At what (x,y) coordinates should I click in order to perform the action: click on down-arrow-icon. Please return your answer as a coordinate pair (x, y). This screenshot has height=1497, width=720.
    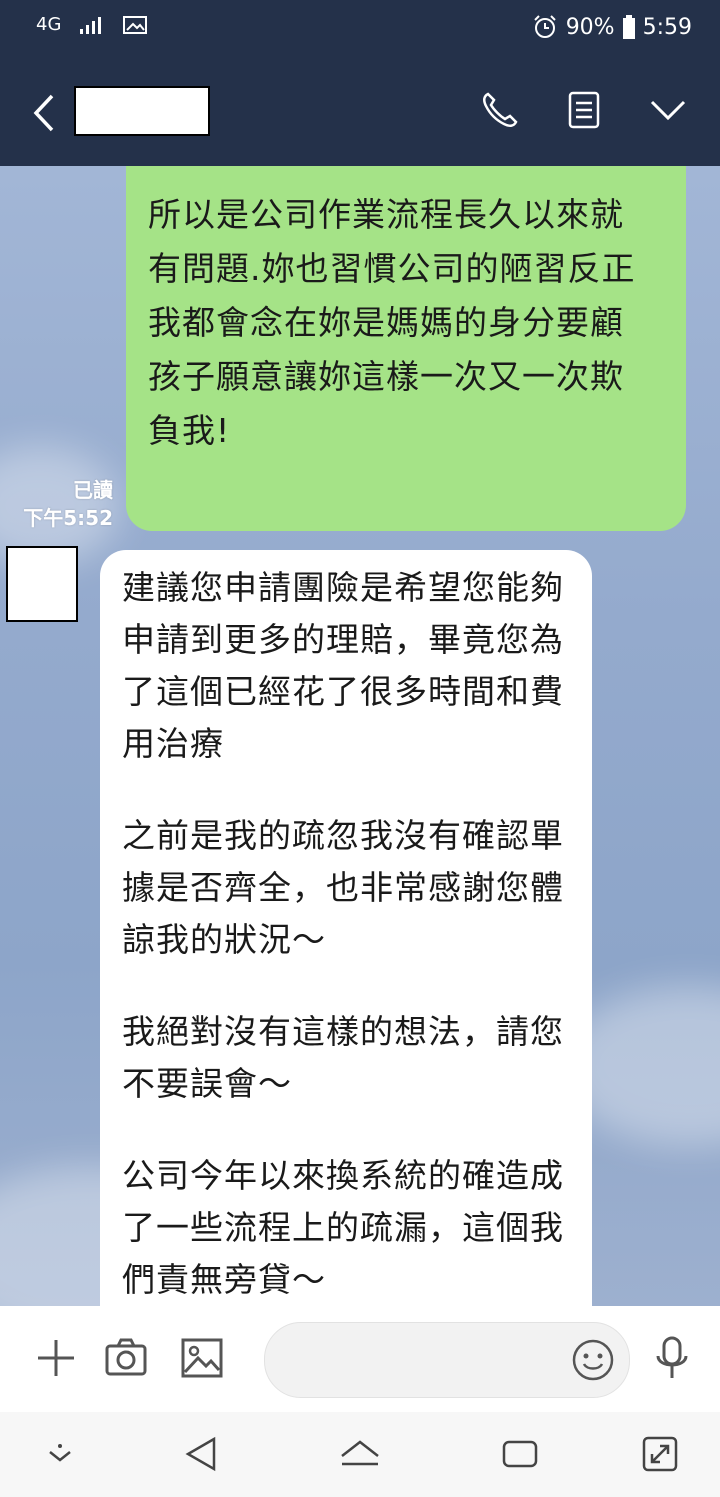
    Looking at the image, I should click on (60, 1454).